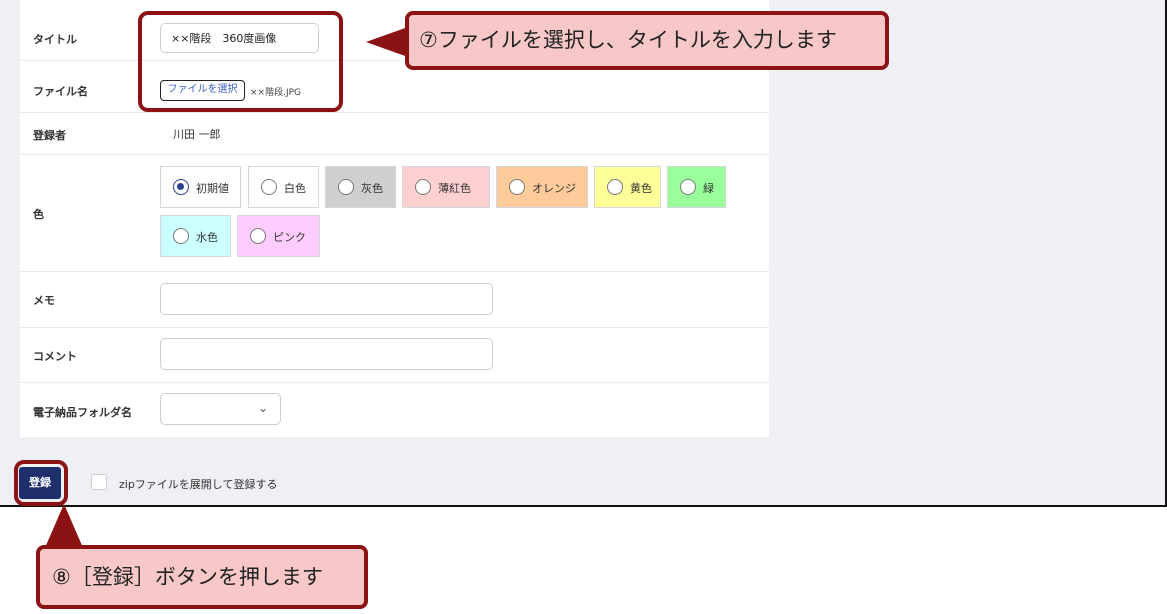  What do you see at coordinates (326, 354) in the screenshot?
I see `comment-input` at bounding box center [326, 354].